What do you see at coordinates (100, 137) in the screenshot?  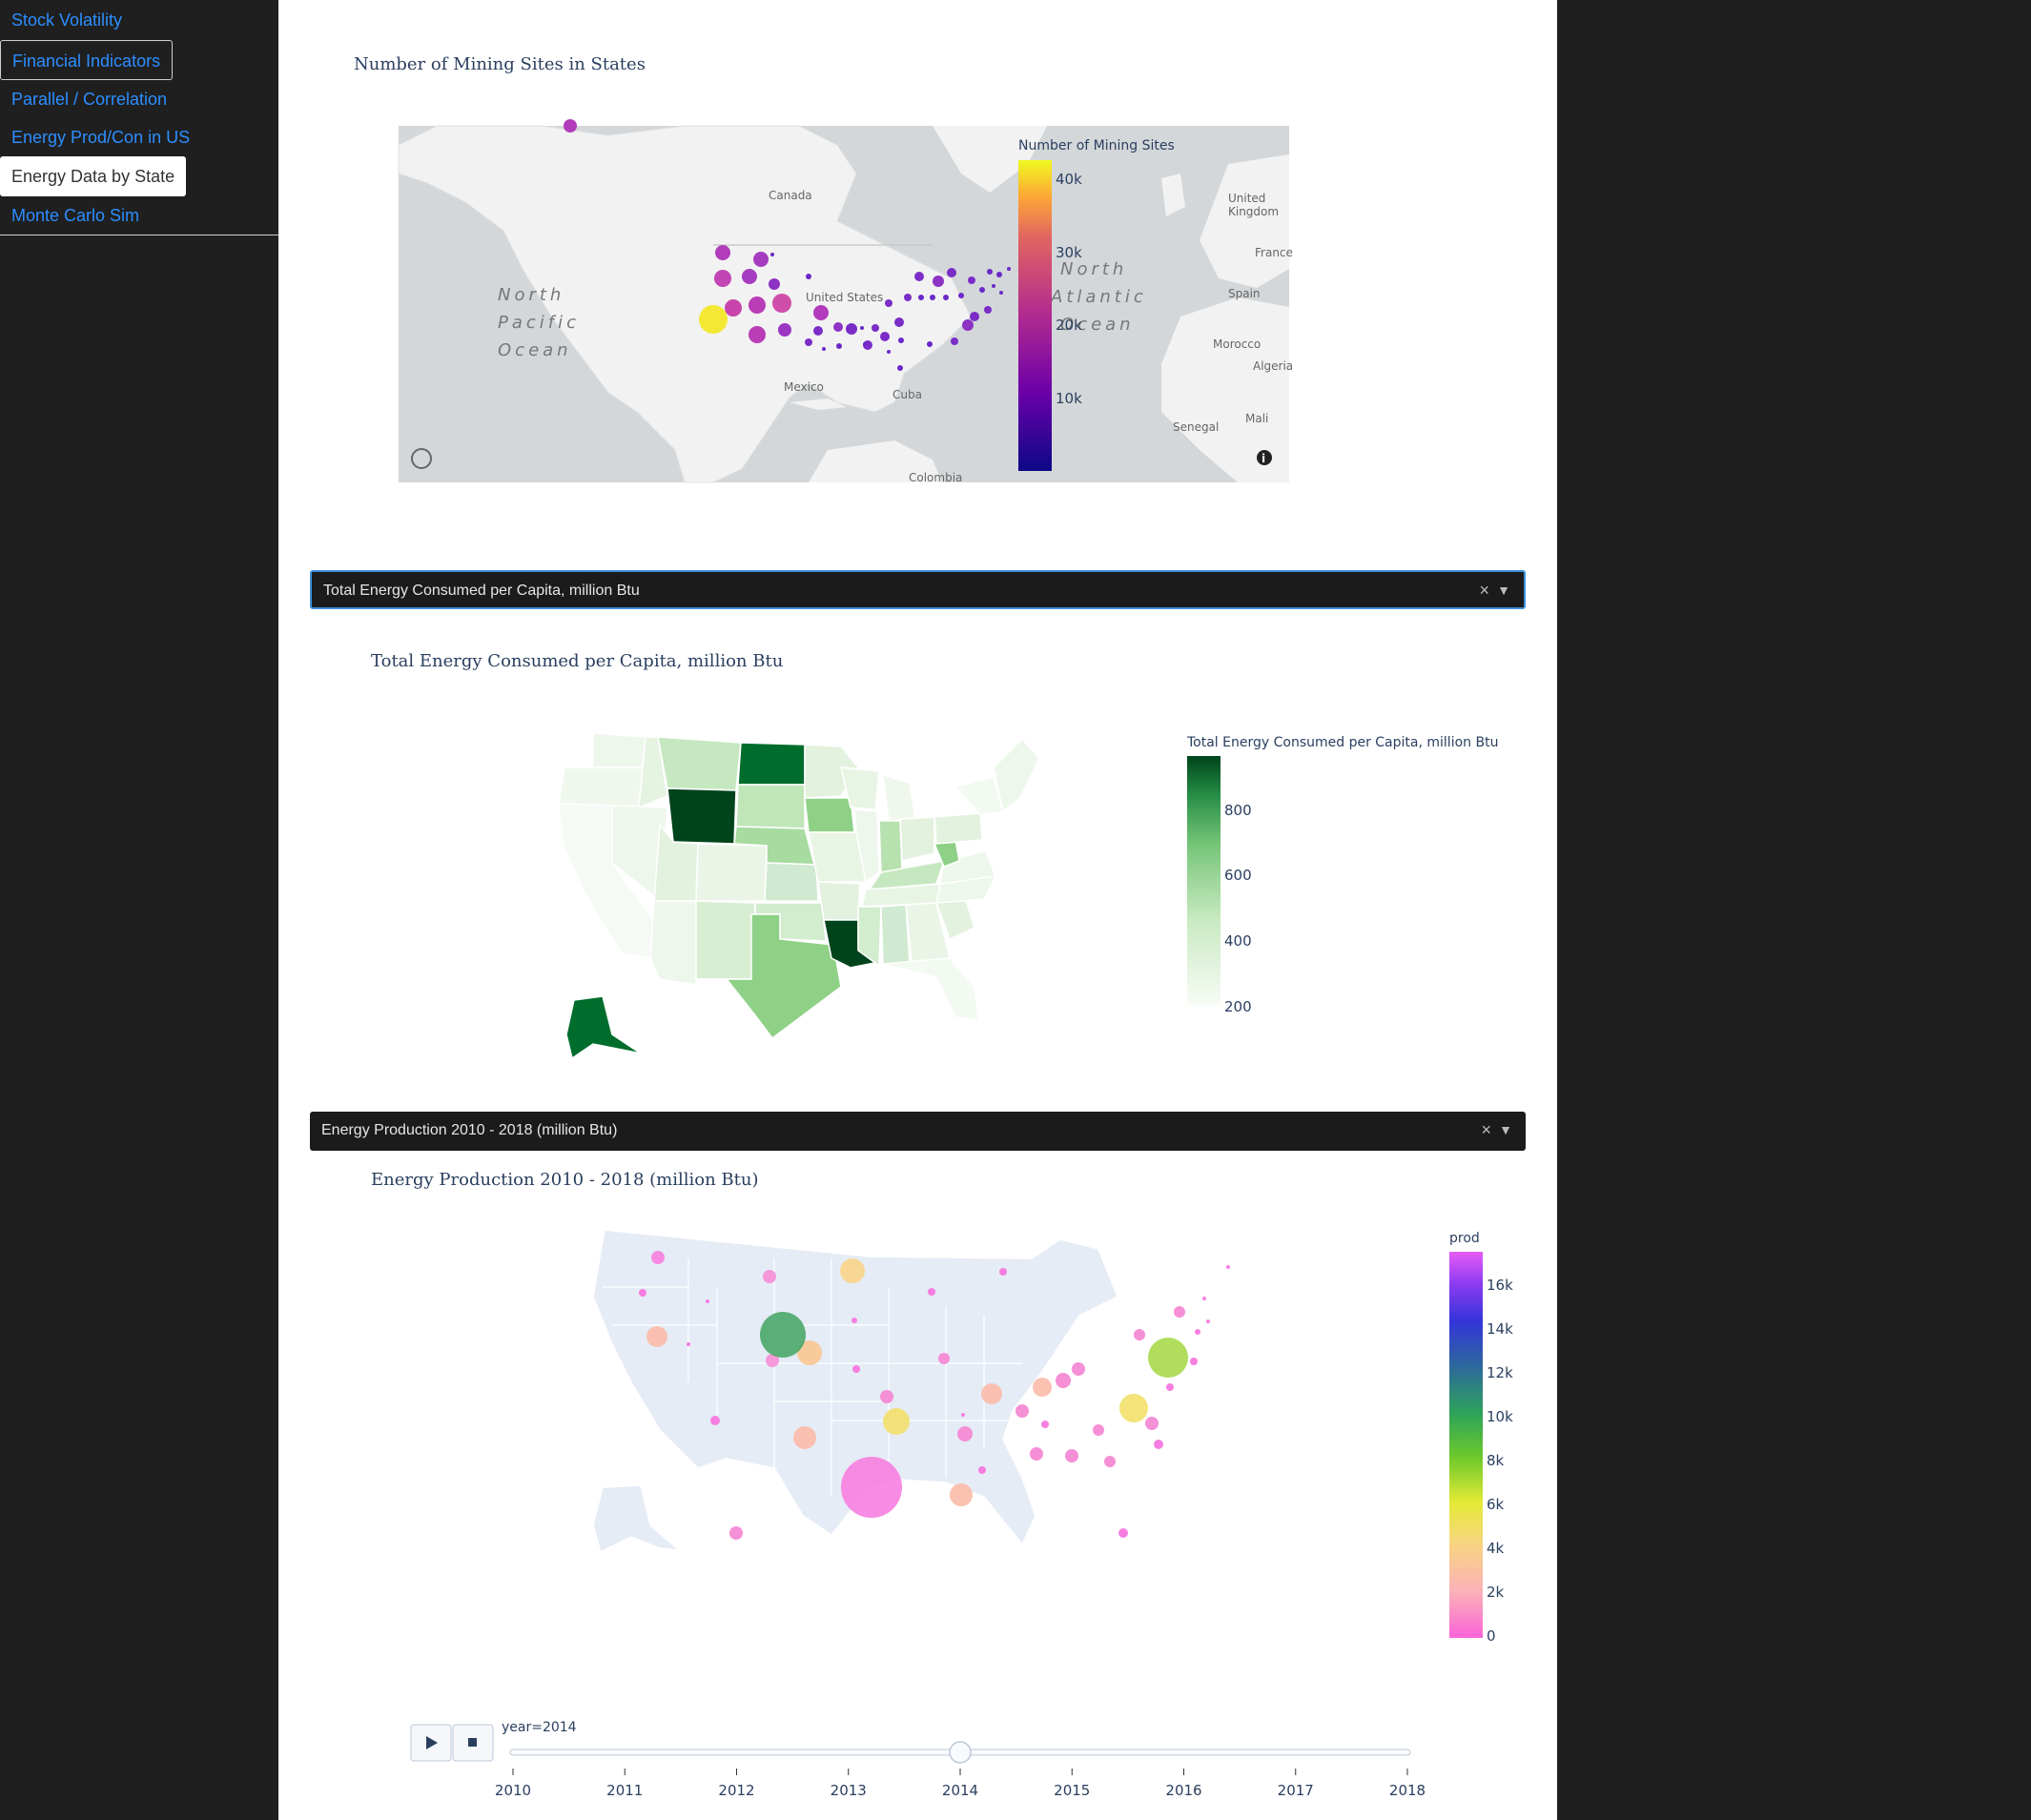 I see `nav-energy-prod-con: Energy Prod/Con in US` at bounding box center [100, 137].